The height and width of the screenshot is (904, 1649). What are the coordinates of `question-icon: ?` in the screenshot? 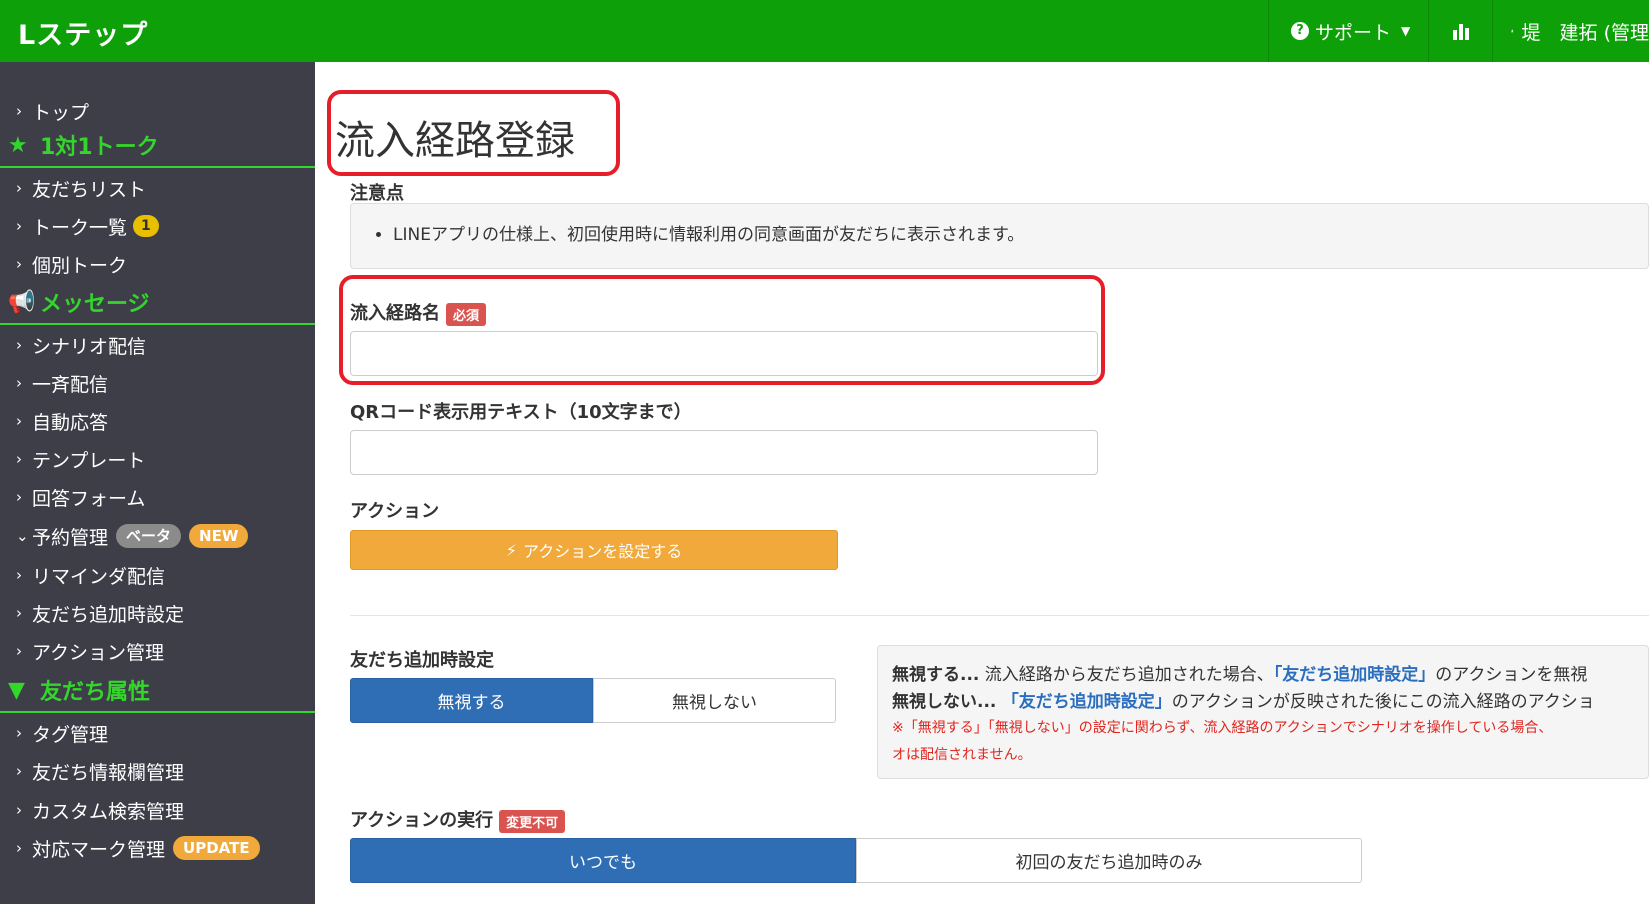 It's located at (1300, 31).